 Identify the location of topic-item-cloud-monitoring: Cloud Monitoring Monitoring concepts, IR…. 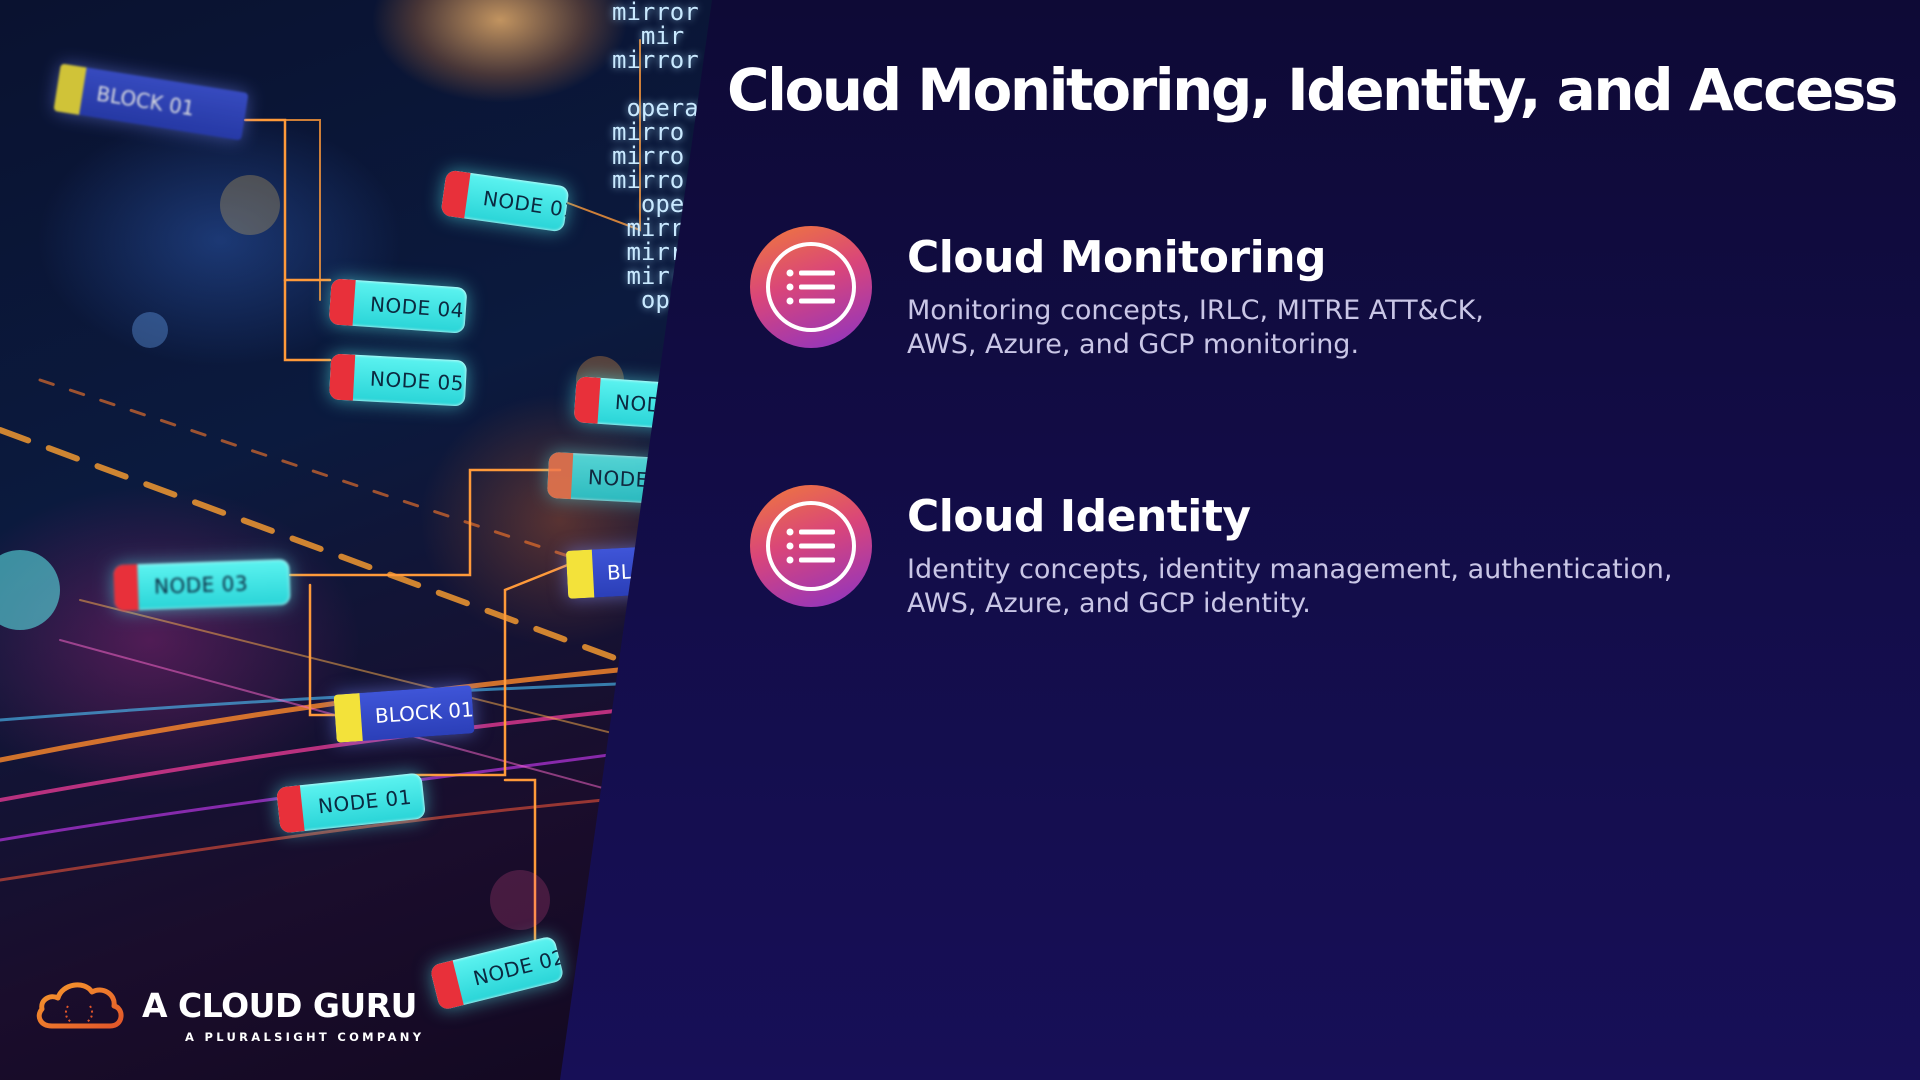
(1300, 296).